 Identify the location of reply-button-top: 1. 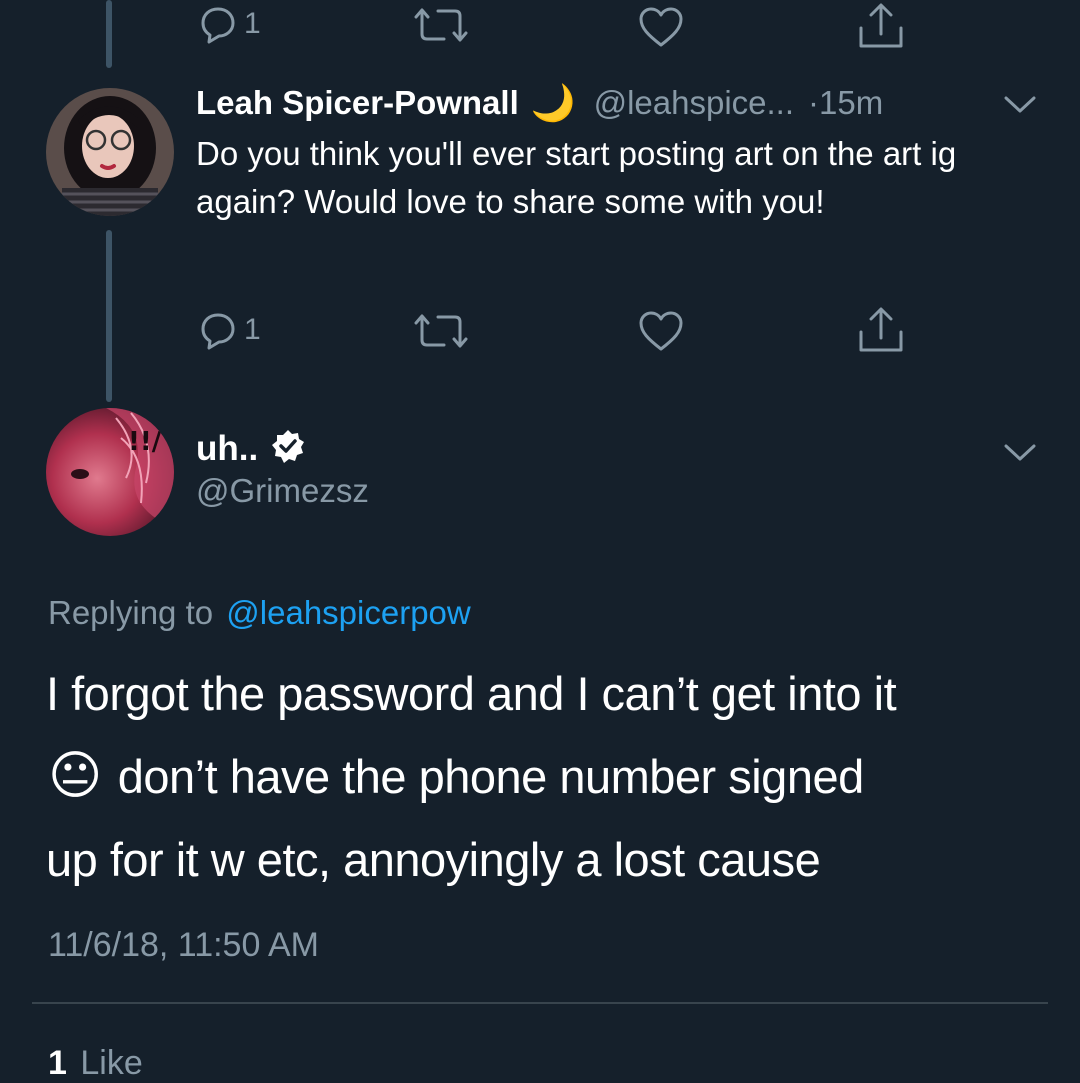
(229, 24).